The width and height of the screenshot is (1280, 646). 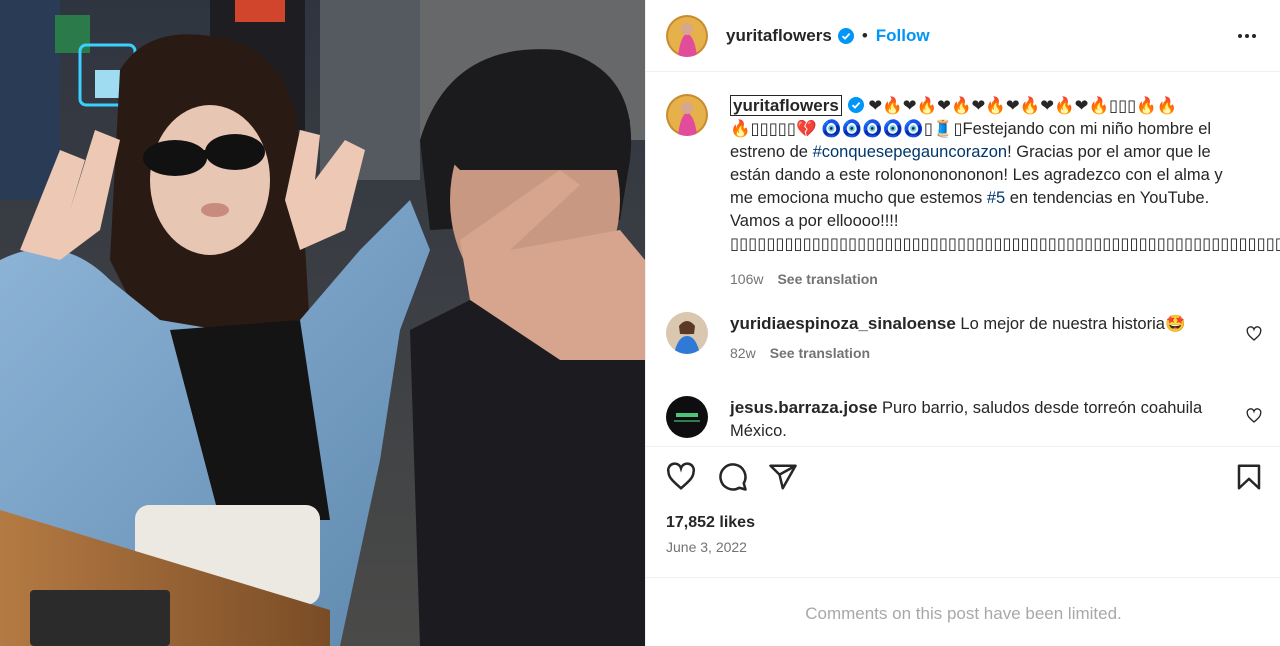 What do you see at coordinates (1175, 324) in the screenshot?
I see `comment-emoji: 🤩` at bounding box center [1175, 324].